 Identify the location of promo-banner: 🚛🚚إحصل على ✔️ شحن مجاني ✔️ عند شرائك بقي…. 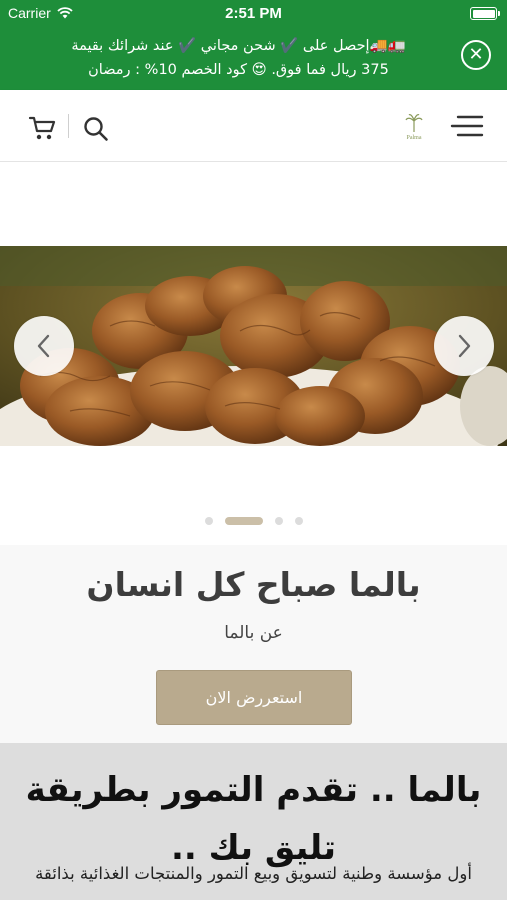
(253, 59).